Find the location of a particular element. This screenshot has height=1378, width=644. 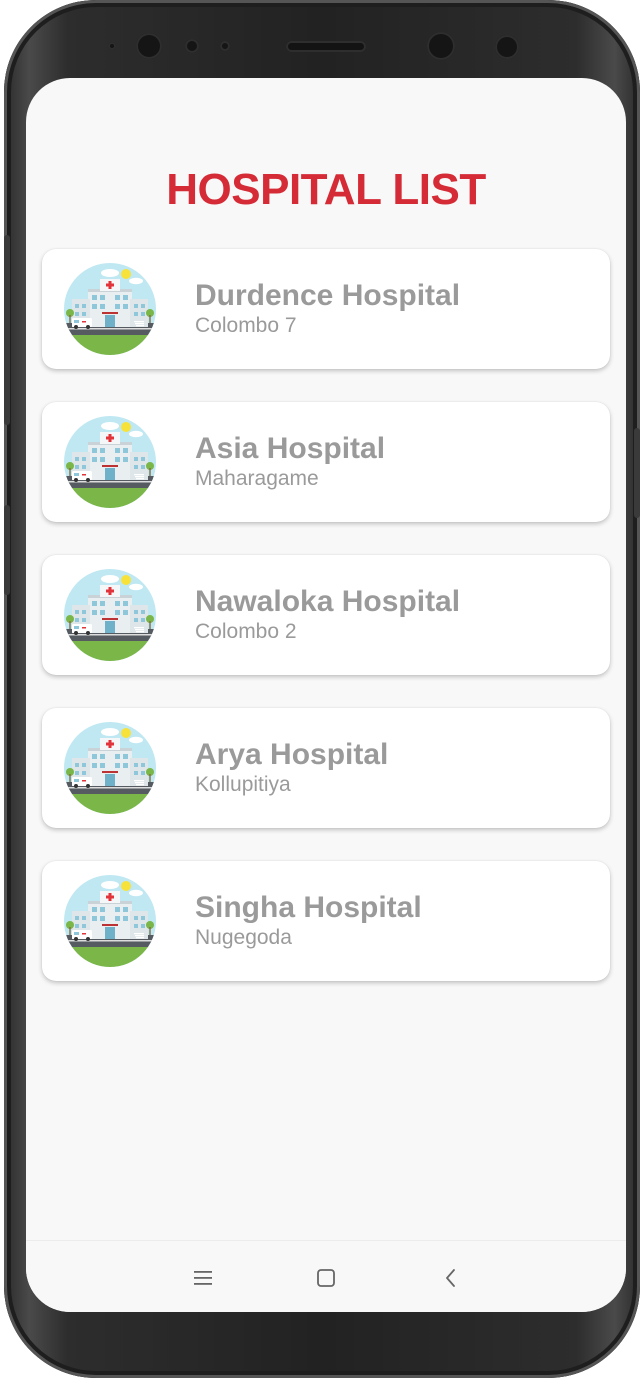

hospital-location: Maharagame is located at coordinates (257, 478).